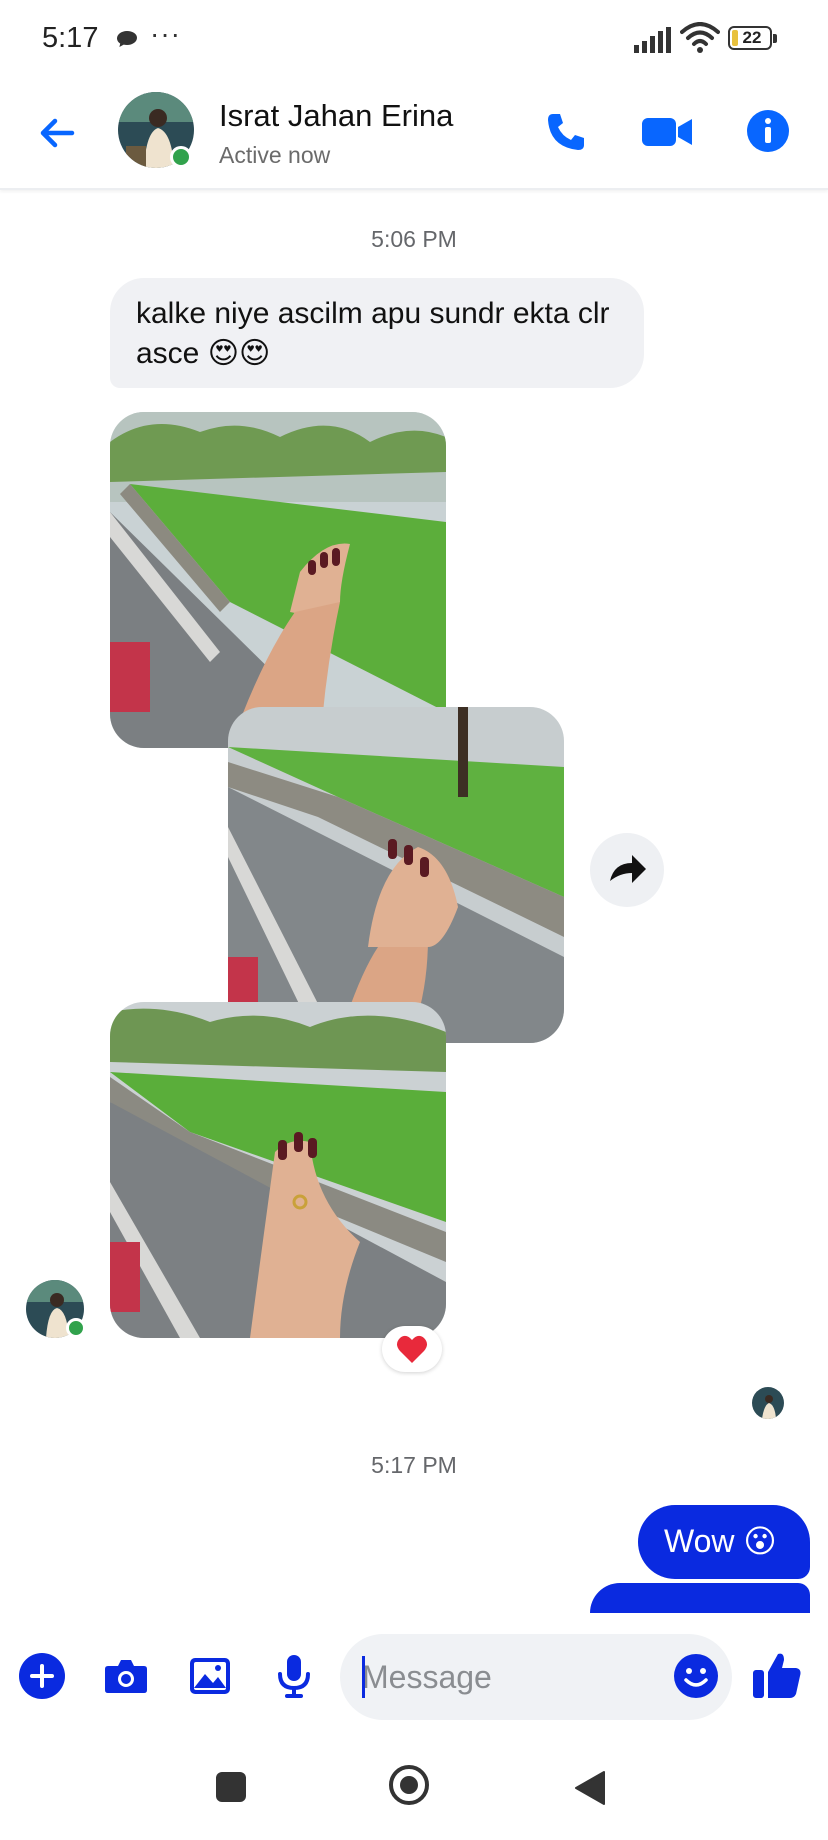 The image size is (828, 1840). What do you see at coordinates (512, 1677) in the screenshot?
I see `message-input` at bounding box center [512, 1677].